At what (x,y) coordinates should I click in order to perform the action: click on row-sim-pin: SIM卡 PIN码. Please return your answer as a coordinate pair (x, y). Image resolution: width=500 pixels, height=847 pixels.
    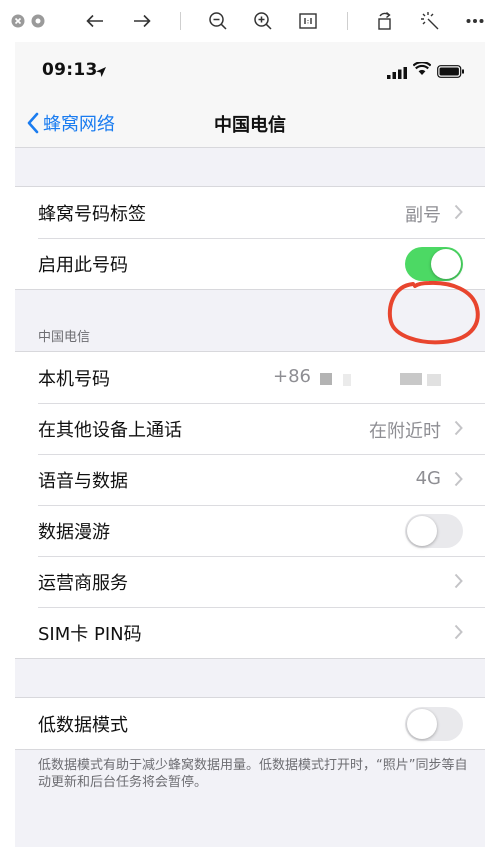
    Looking at the image, I should click on (250, 632).